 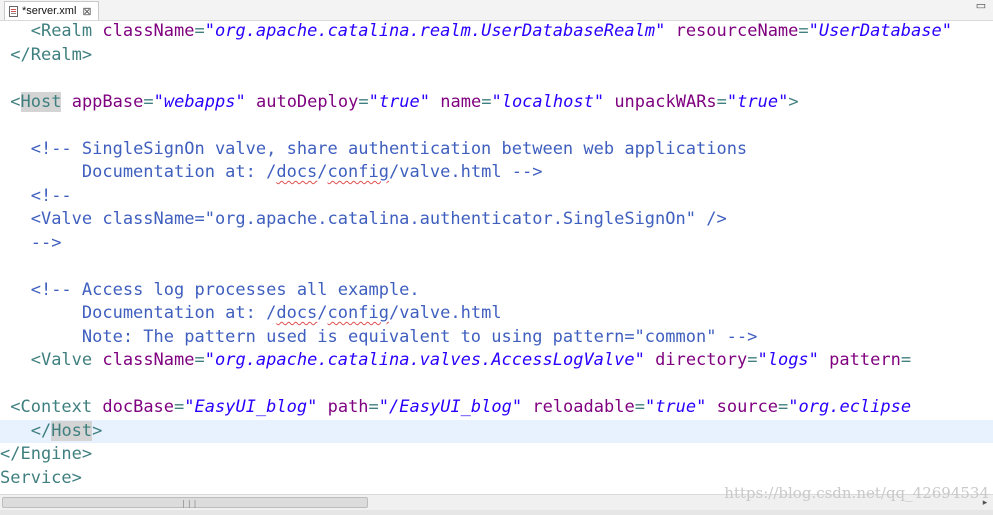 What do you see at coordinates (51, 195) in the screenshot?
I see `code-token: <!--` at bounding box center [51, 195].